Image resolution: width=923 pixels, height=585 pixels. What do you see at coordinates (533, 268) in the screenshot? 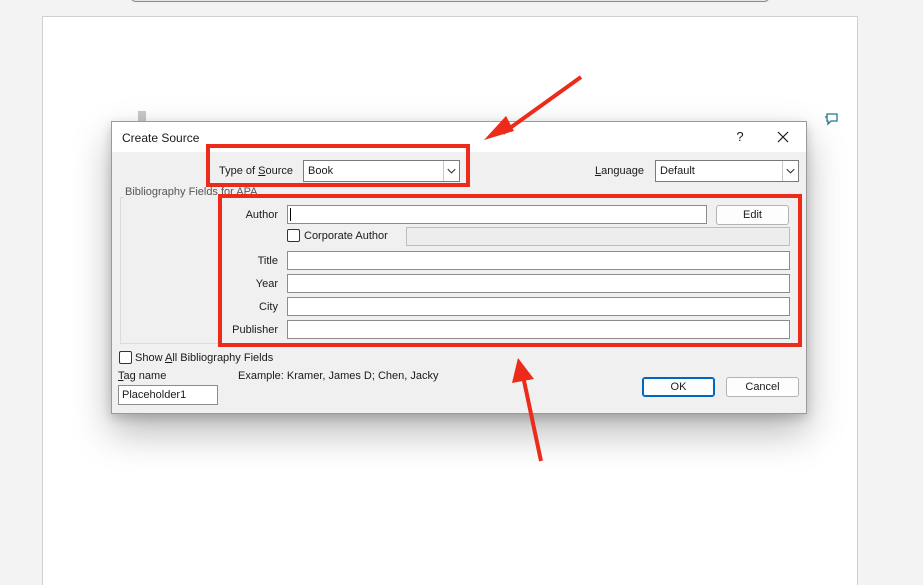
I see `annotation-arrows` at bounding box center [533, 268].